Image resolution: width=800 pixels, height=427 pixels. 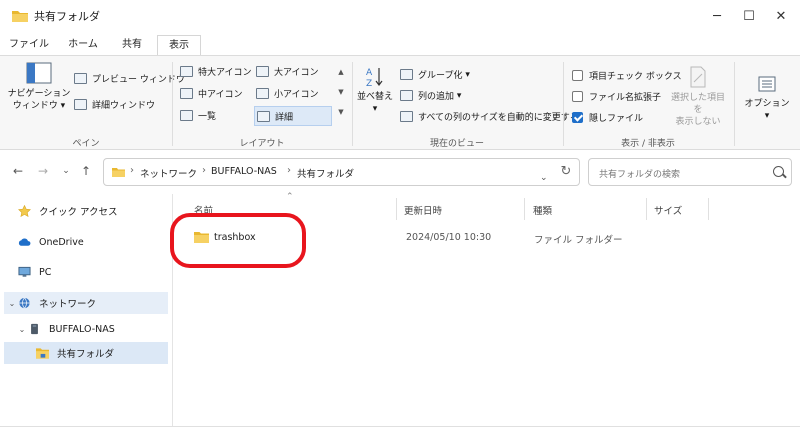 I want to click on sidebar-item-label: ネットワーク, so click(x=68, y=304).